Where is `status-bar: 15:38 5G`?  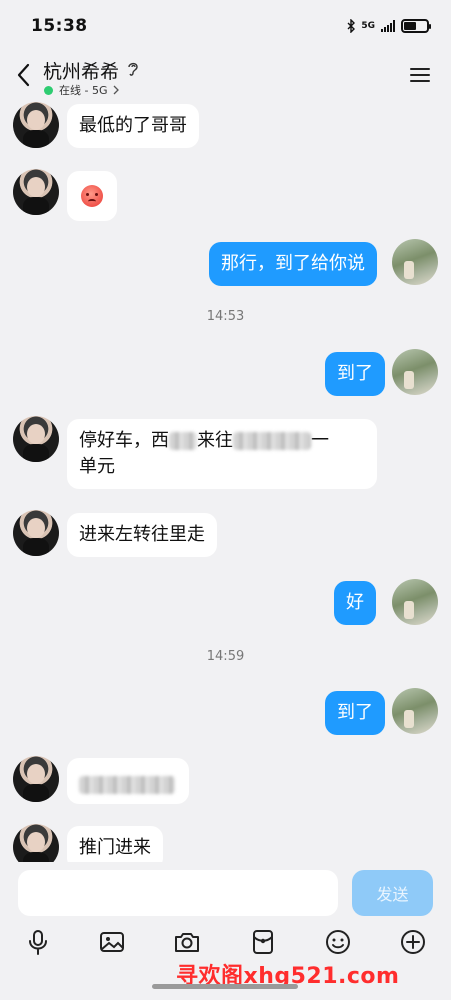
status-bar: 15:38 5G is located at coordinates (225, 26).